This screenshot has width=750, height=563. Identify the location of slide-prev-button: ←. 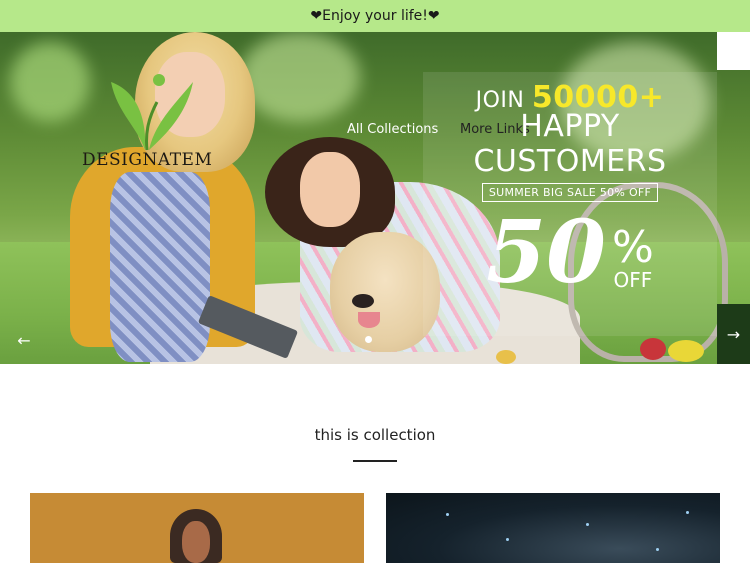
(24, 340).